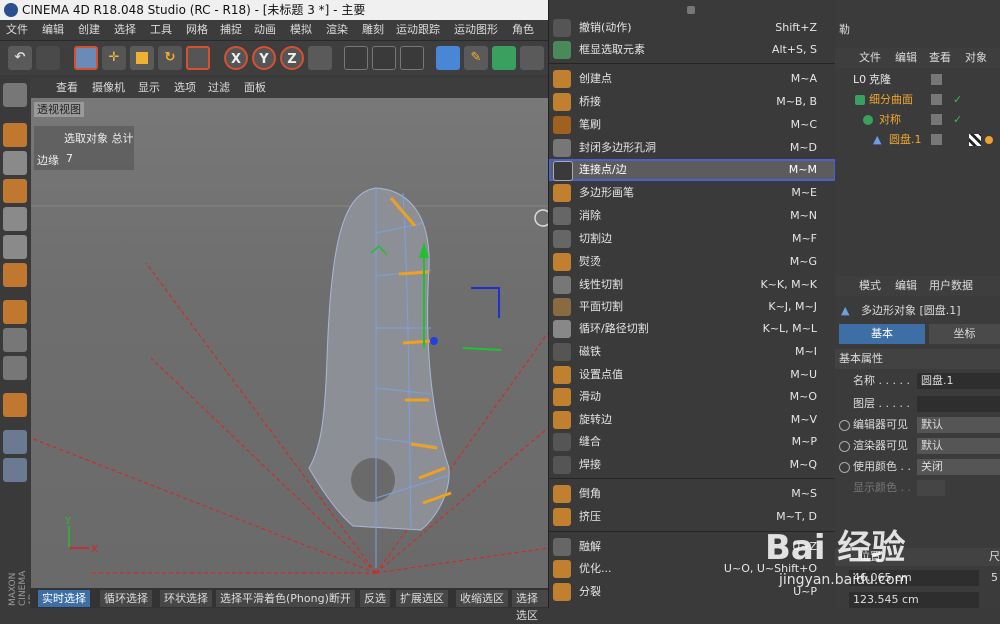 Image resolution: width=1000 pixels, height=624 pixels. Describe the element at coordinates (476, 58) in the screenshot. I see `pen-spline-icon: ✎` at that location.